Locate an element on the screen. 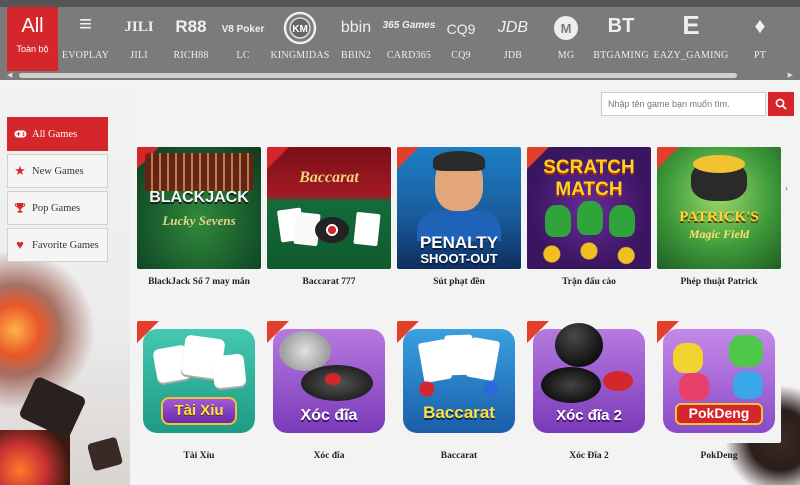 Image resolution: width=800 pixels, height=485 pixels. new-badge is located at coordinates (278, 158).